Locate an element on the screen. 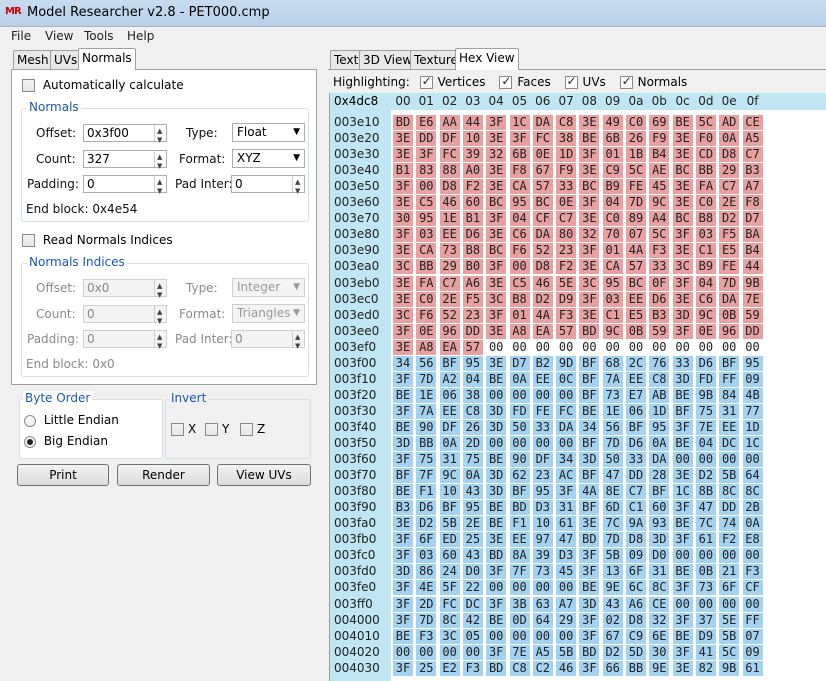 The height and width of the screenshot is (681, 826). hex-byte-cell: E7 is located at coordinates (636, 395).